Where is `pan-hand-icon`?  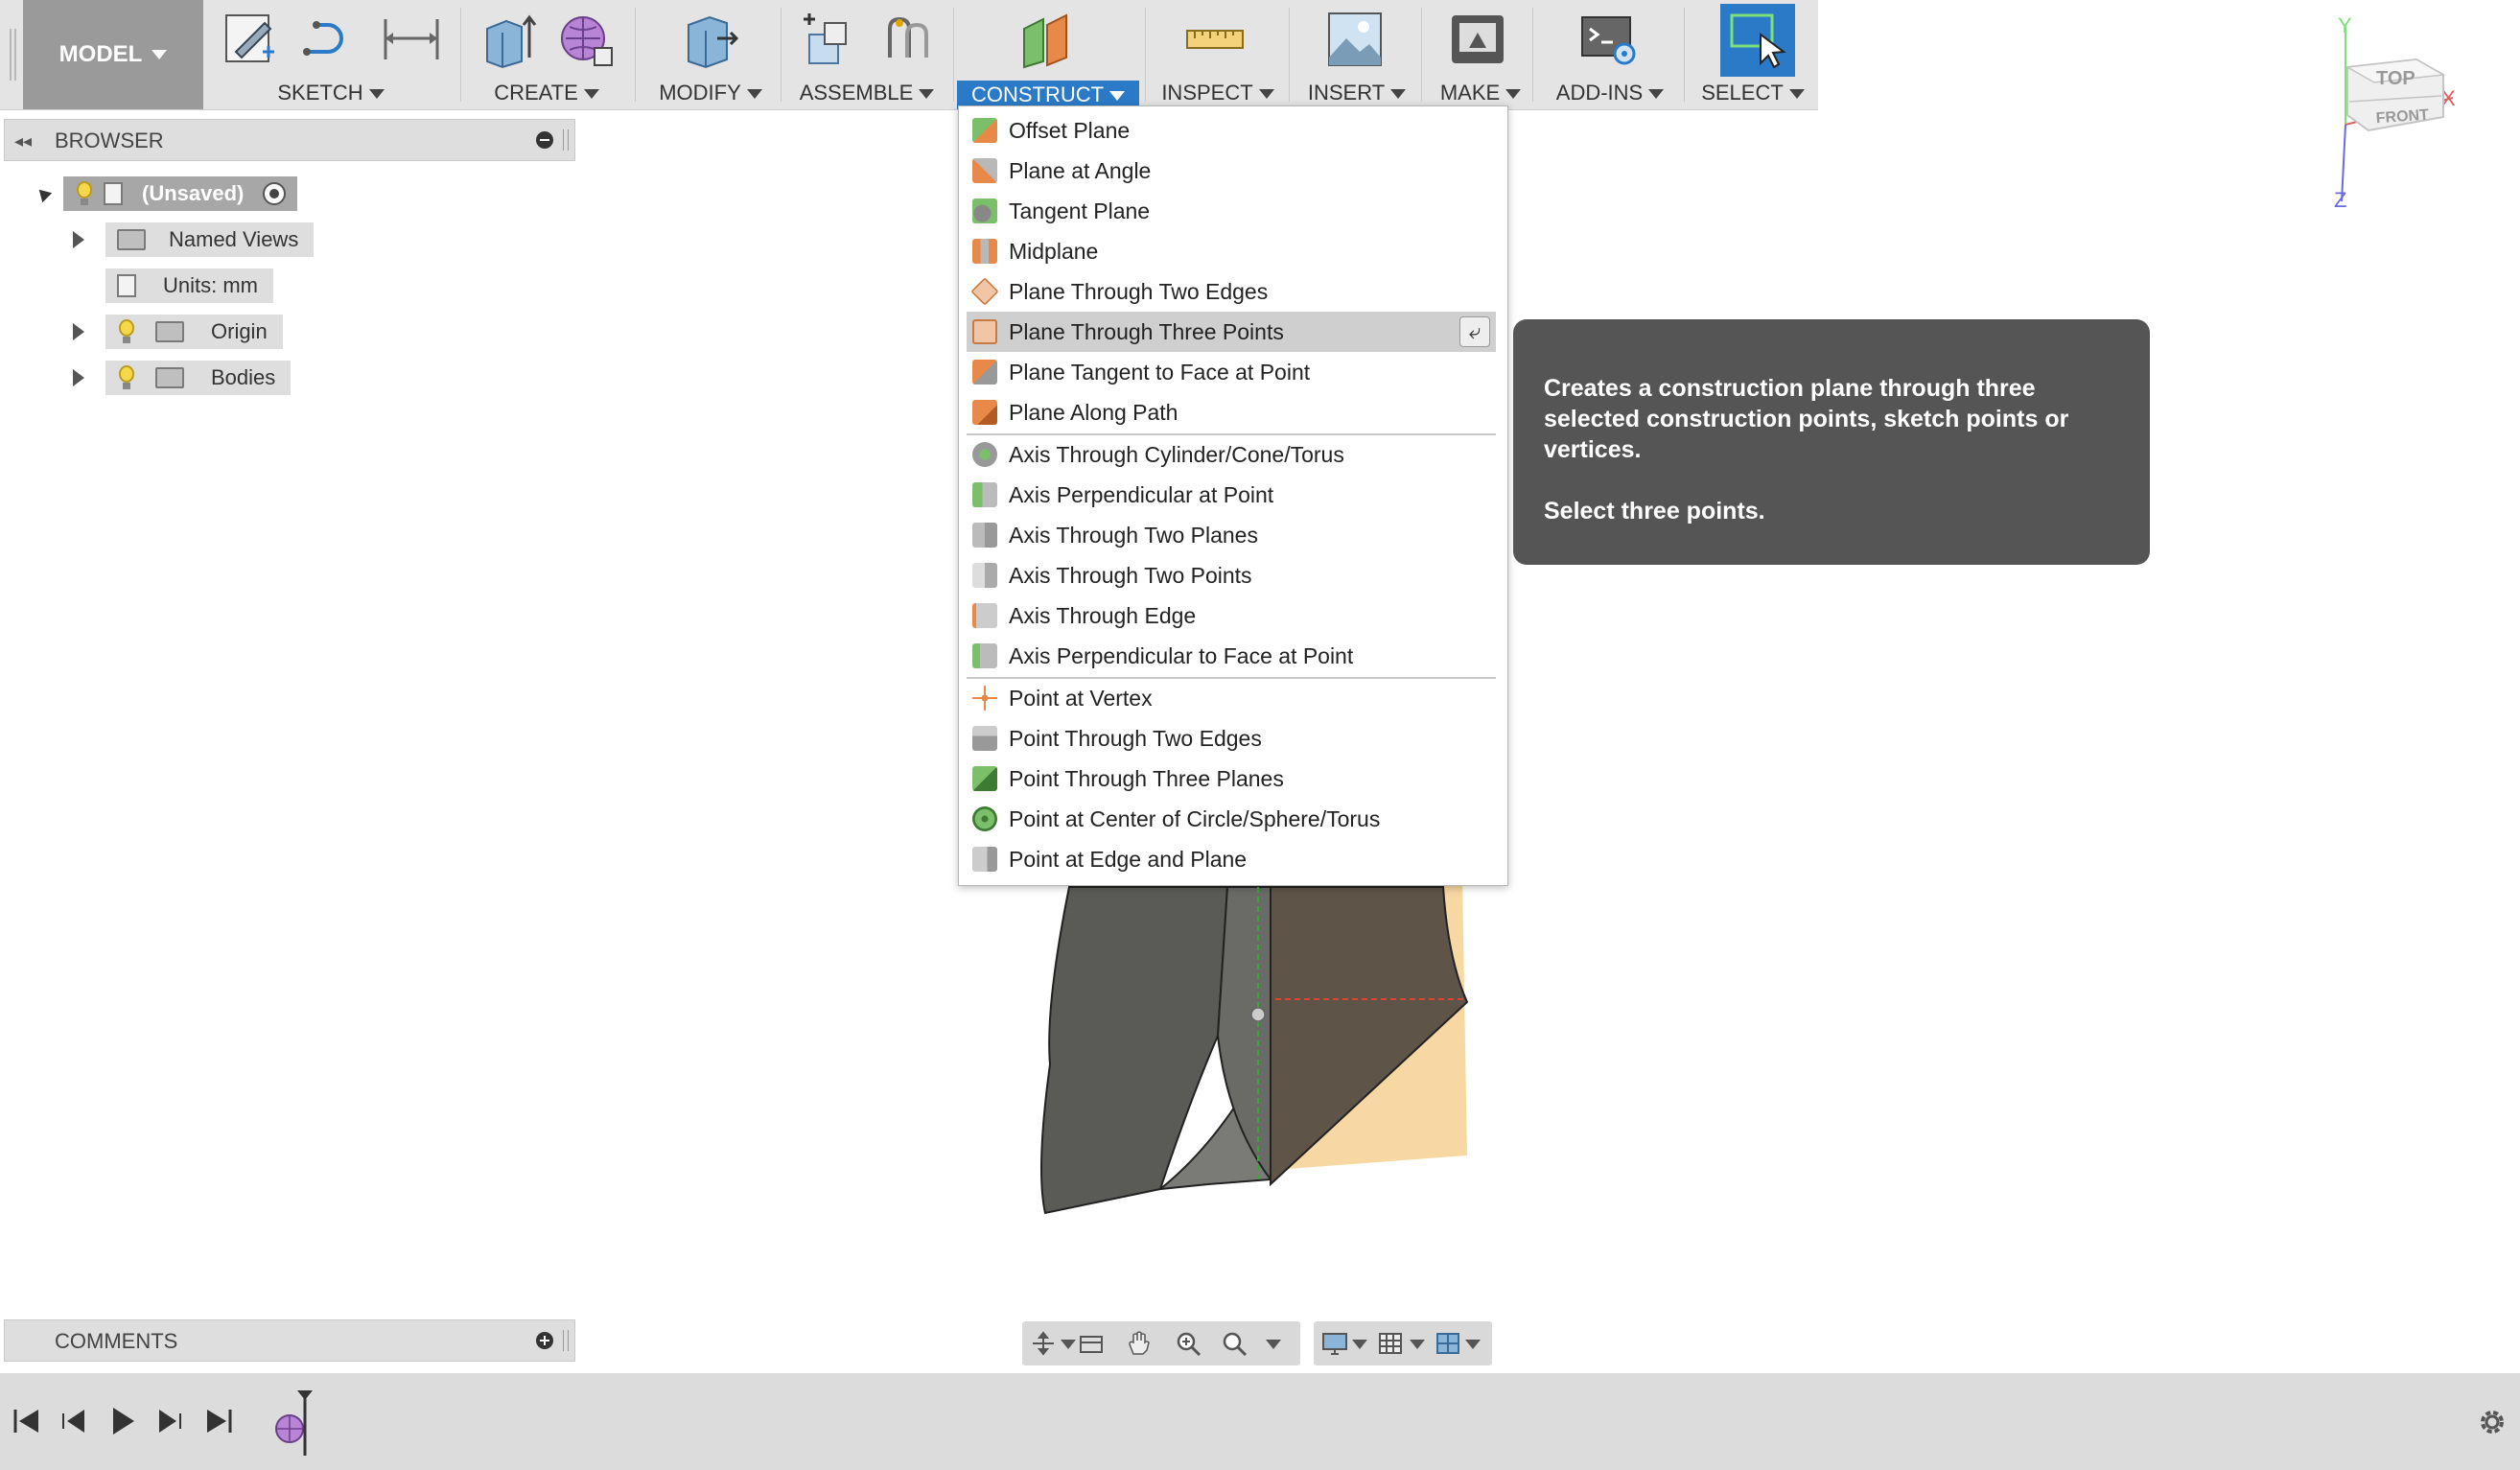
pan-hand-icon is located at coordinates (1139, 1343).